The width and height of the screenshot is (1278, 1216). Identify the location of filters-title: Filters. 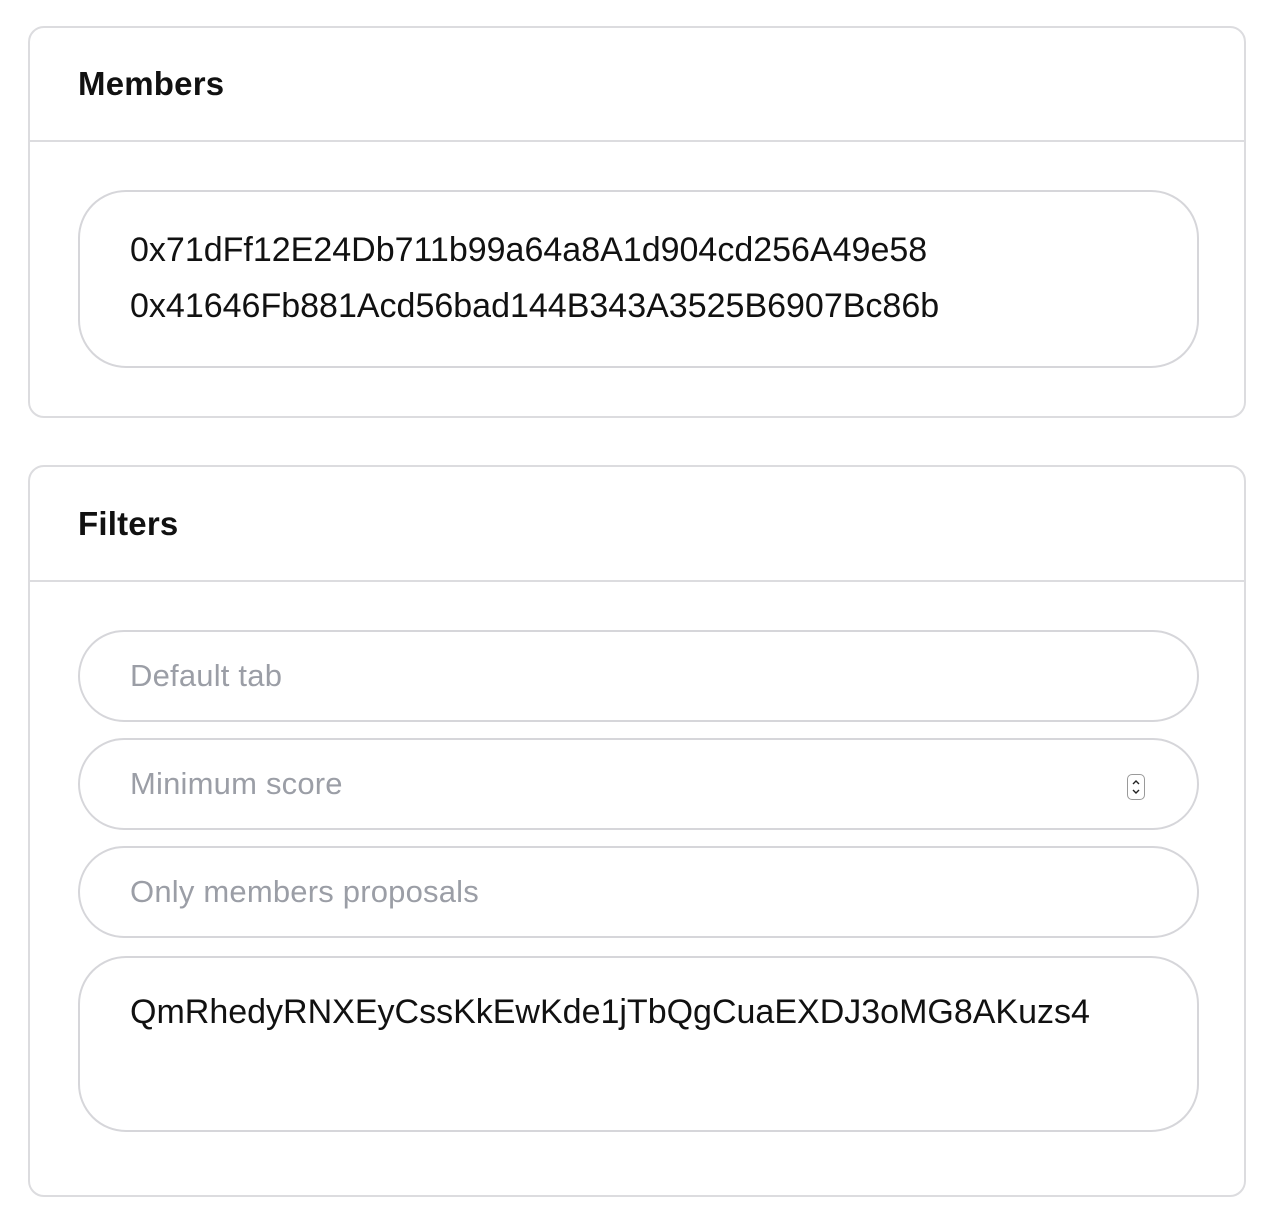
(128, 523).